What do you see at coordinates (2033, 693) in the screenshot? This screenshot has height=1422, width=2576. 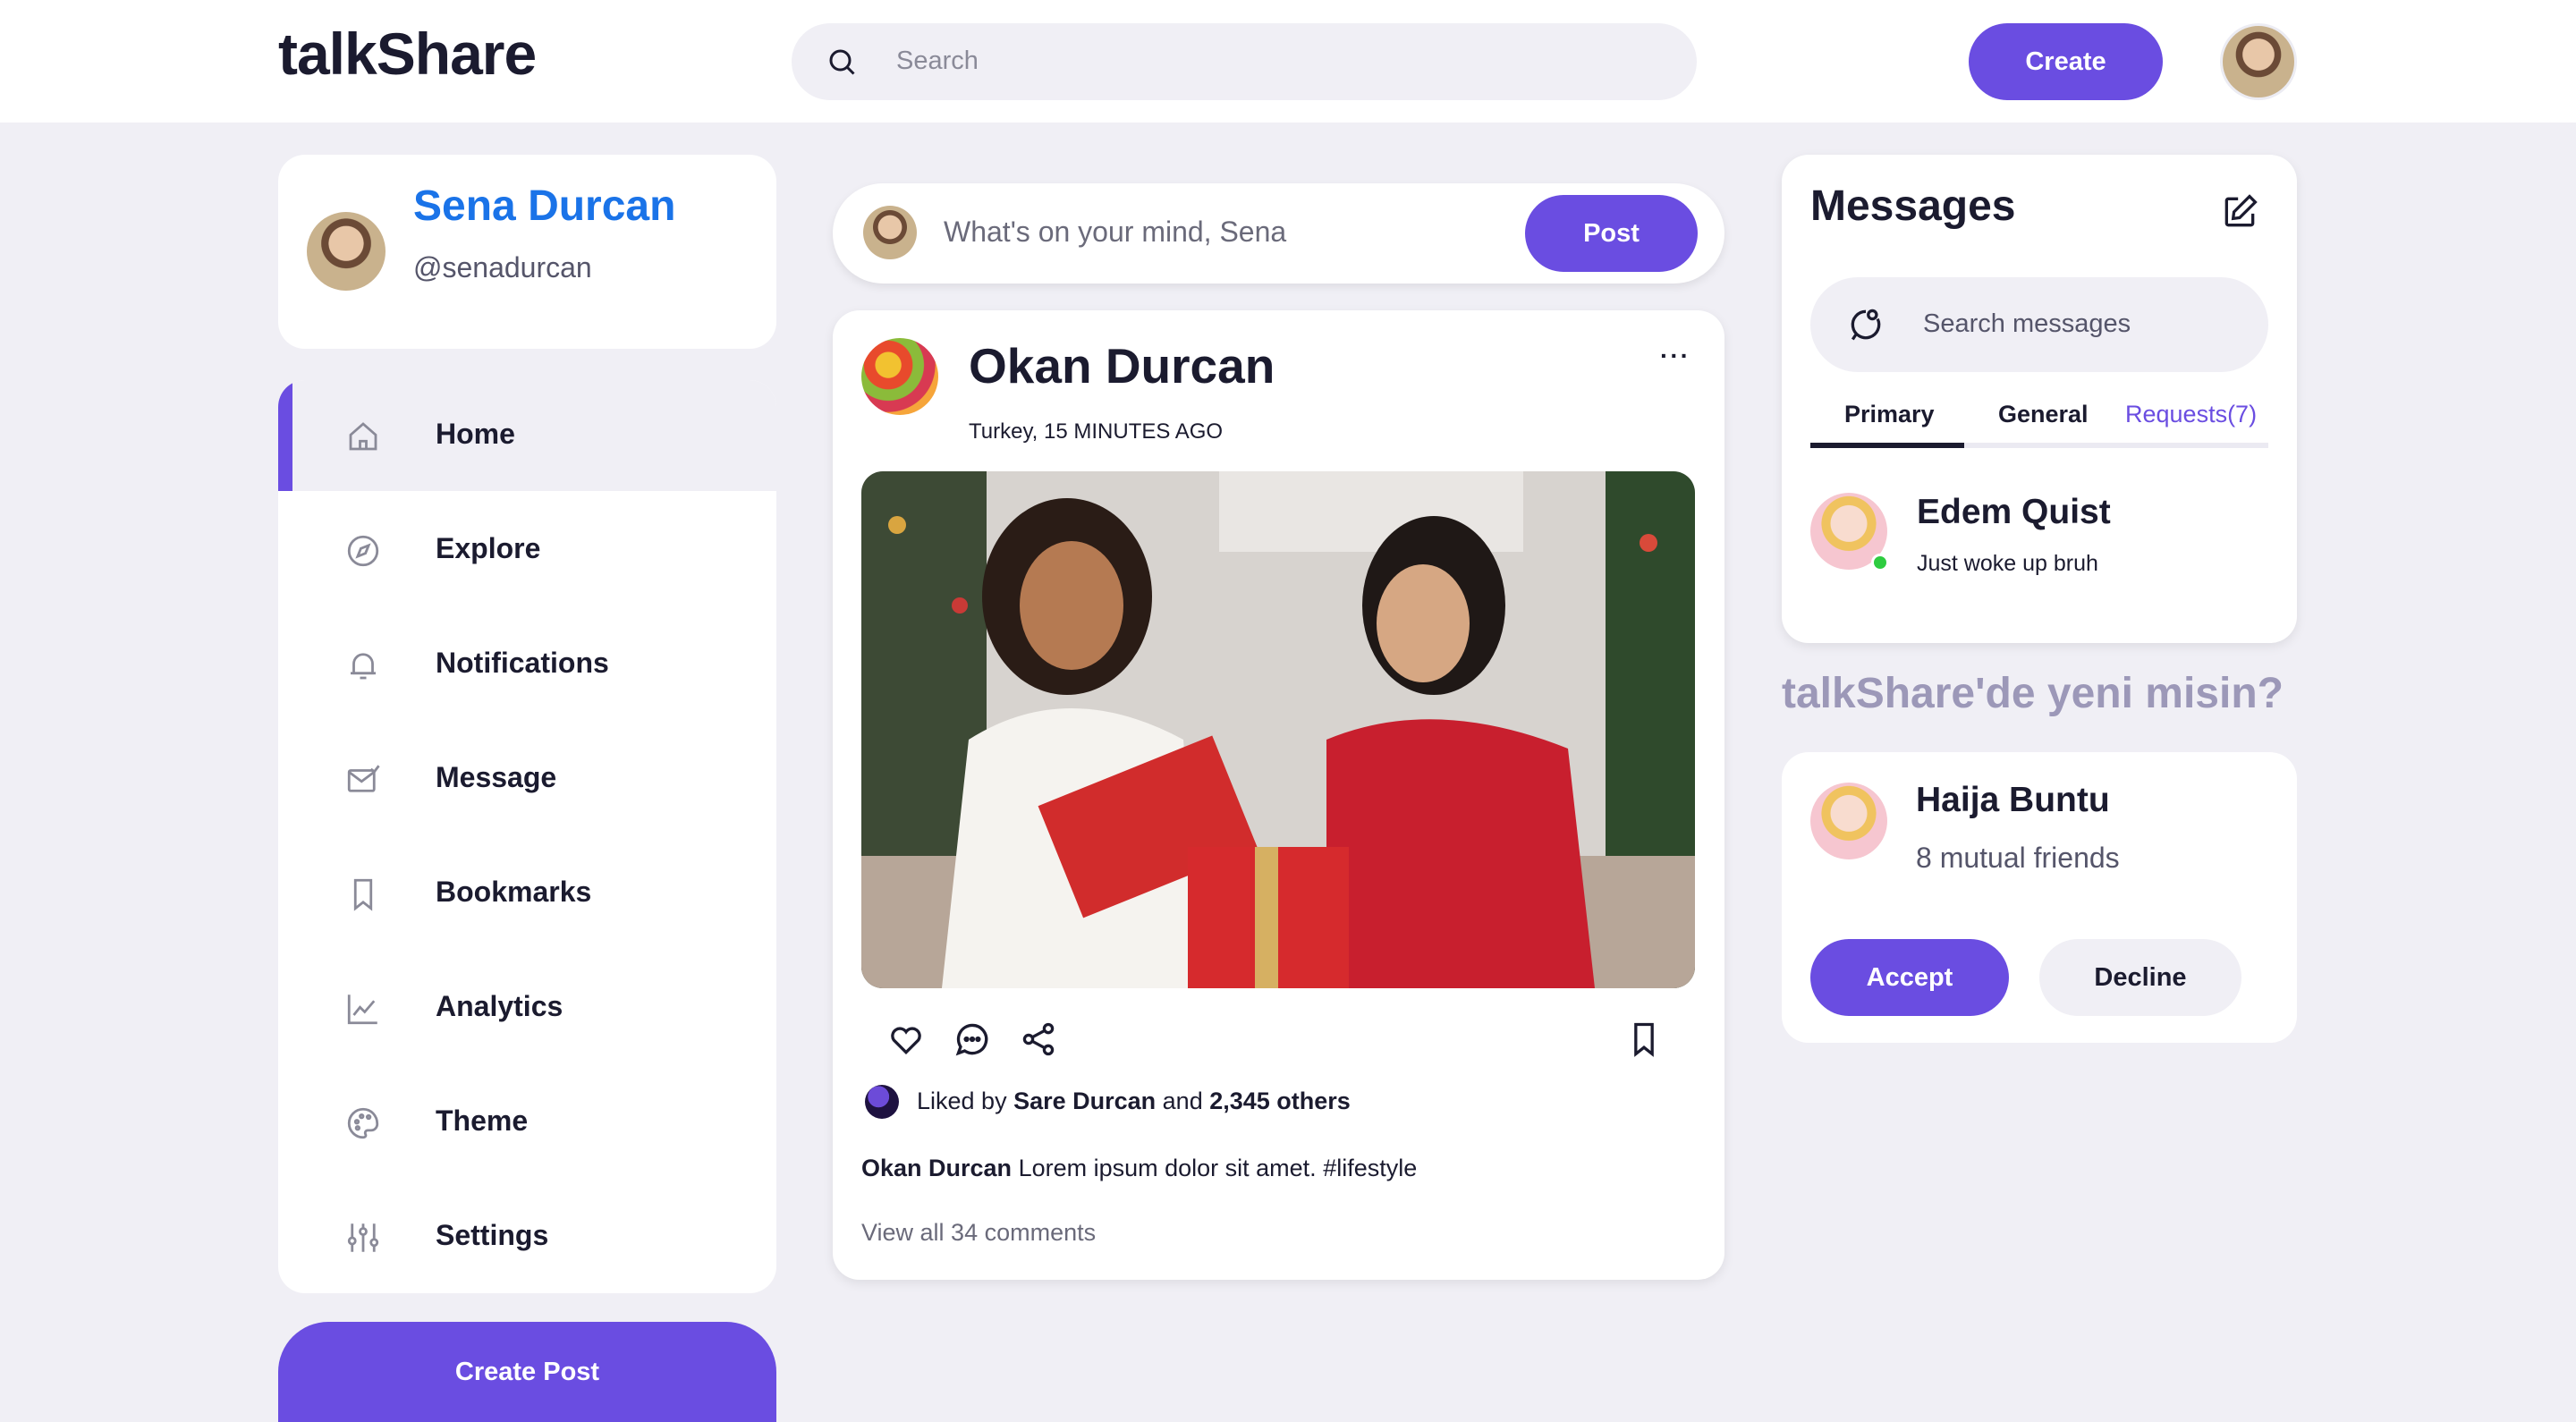 I see `suggestions-title: talkShare'de yeni misin?` at bounding box center [2033, 693].